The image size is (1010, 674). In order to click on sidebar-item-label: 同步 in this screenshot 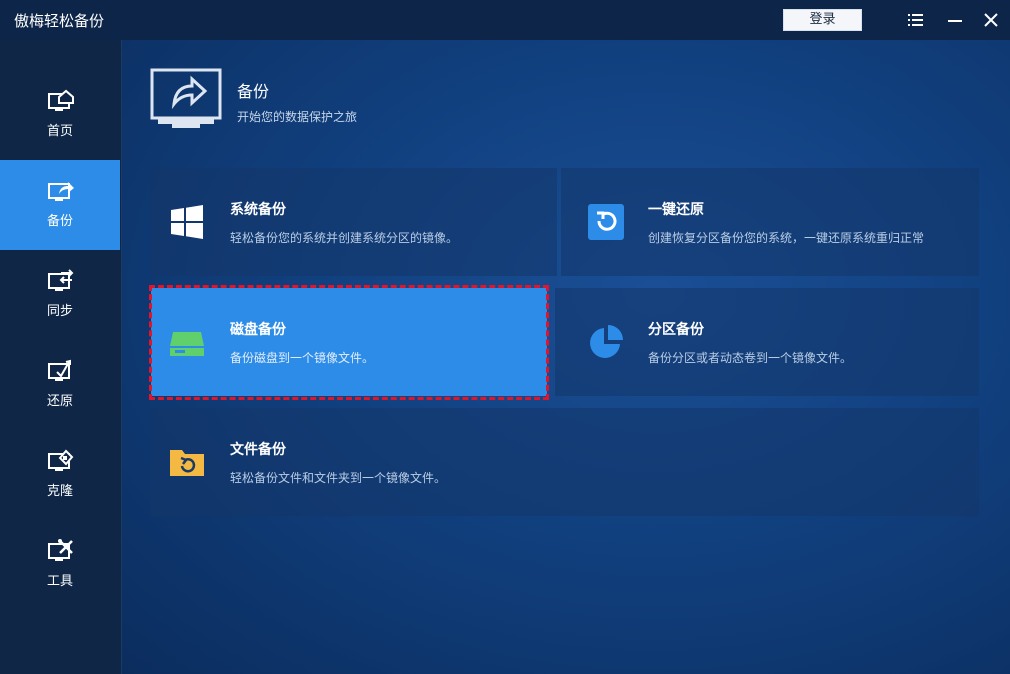, I will do `click(59, 311)`.